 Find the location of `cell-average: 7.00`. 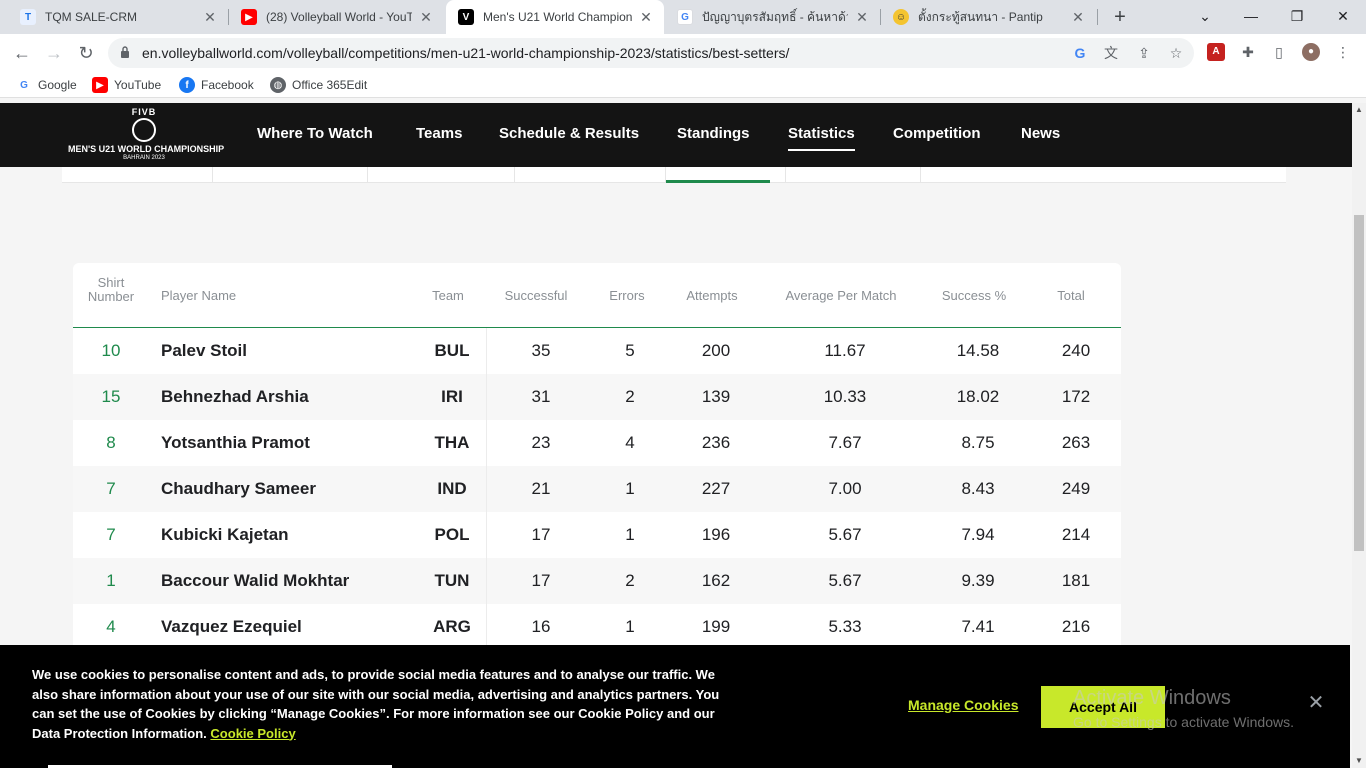

cell-average: 7.00 is located at coordinates (845, 488).